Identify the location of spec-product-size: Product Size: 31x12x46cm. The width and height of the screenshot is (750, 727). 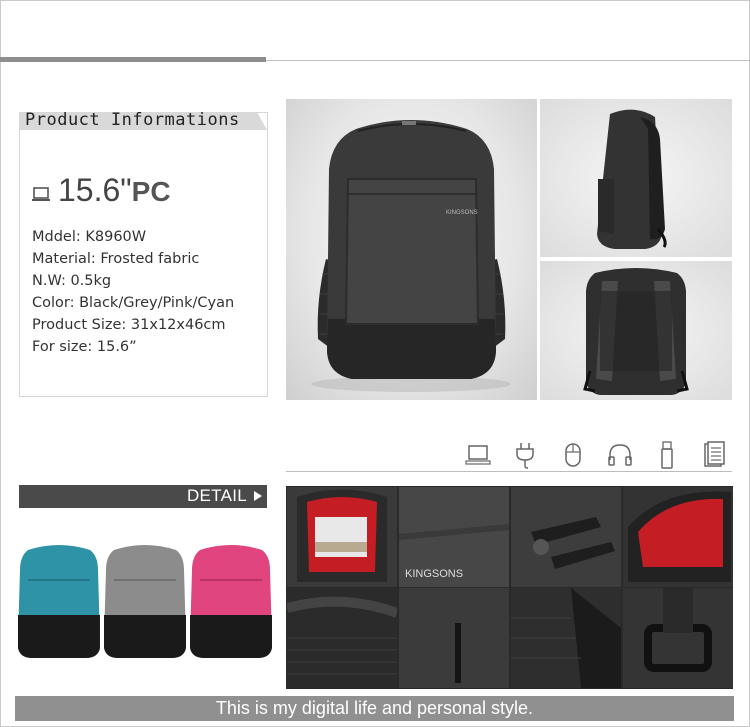
(129, 325).